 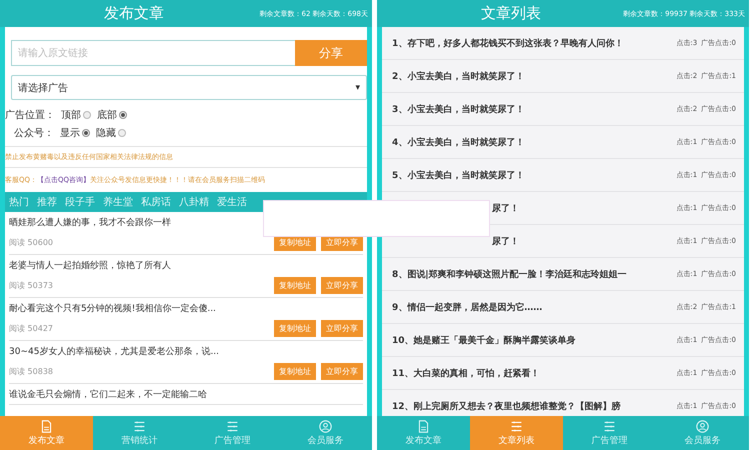 I want to click on category-tab: 私房话, so click(x=156, y=202).